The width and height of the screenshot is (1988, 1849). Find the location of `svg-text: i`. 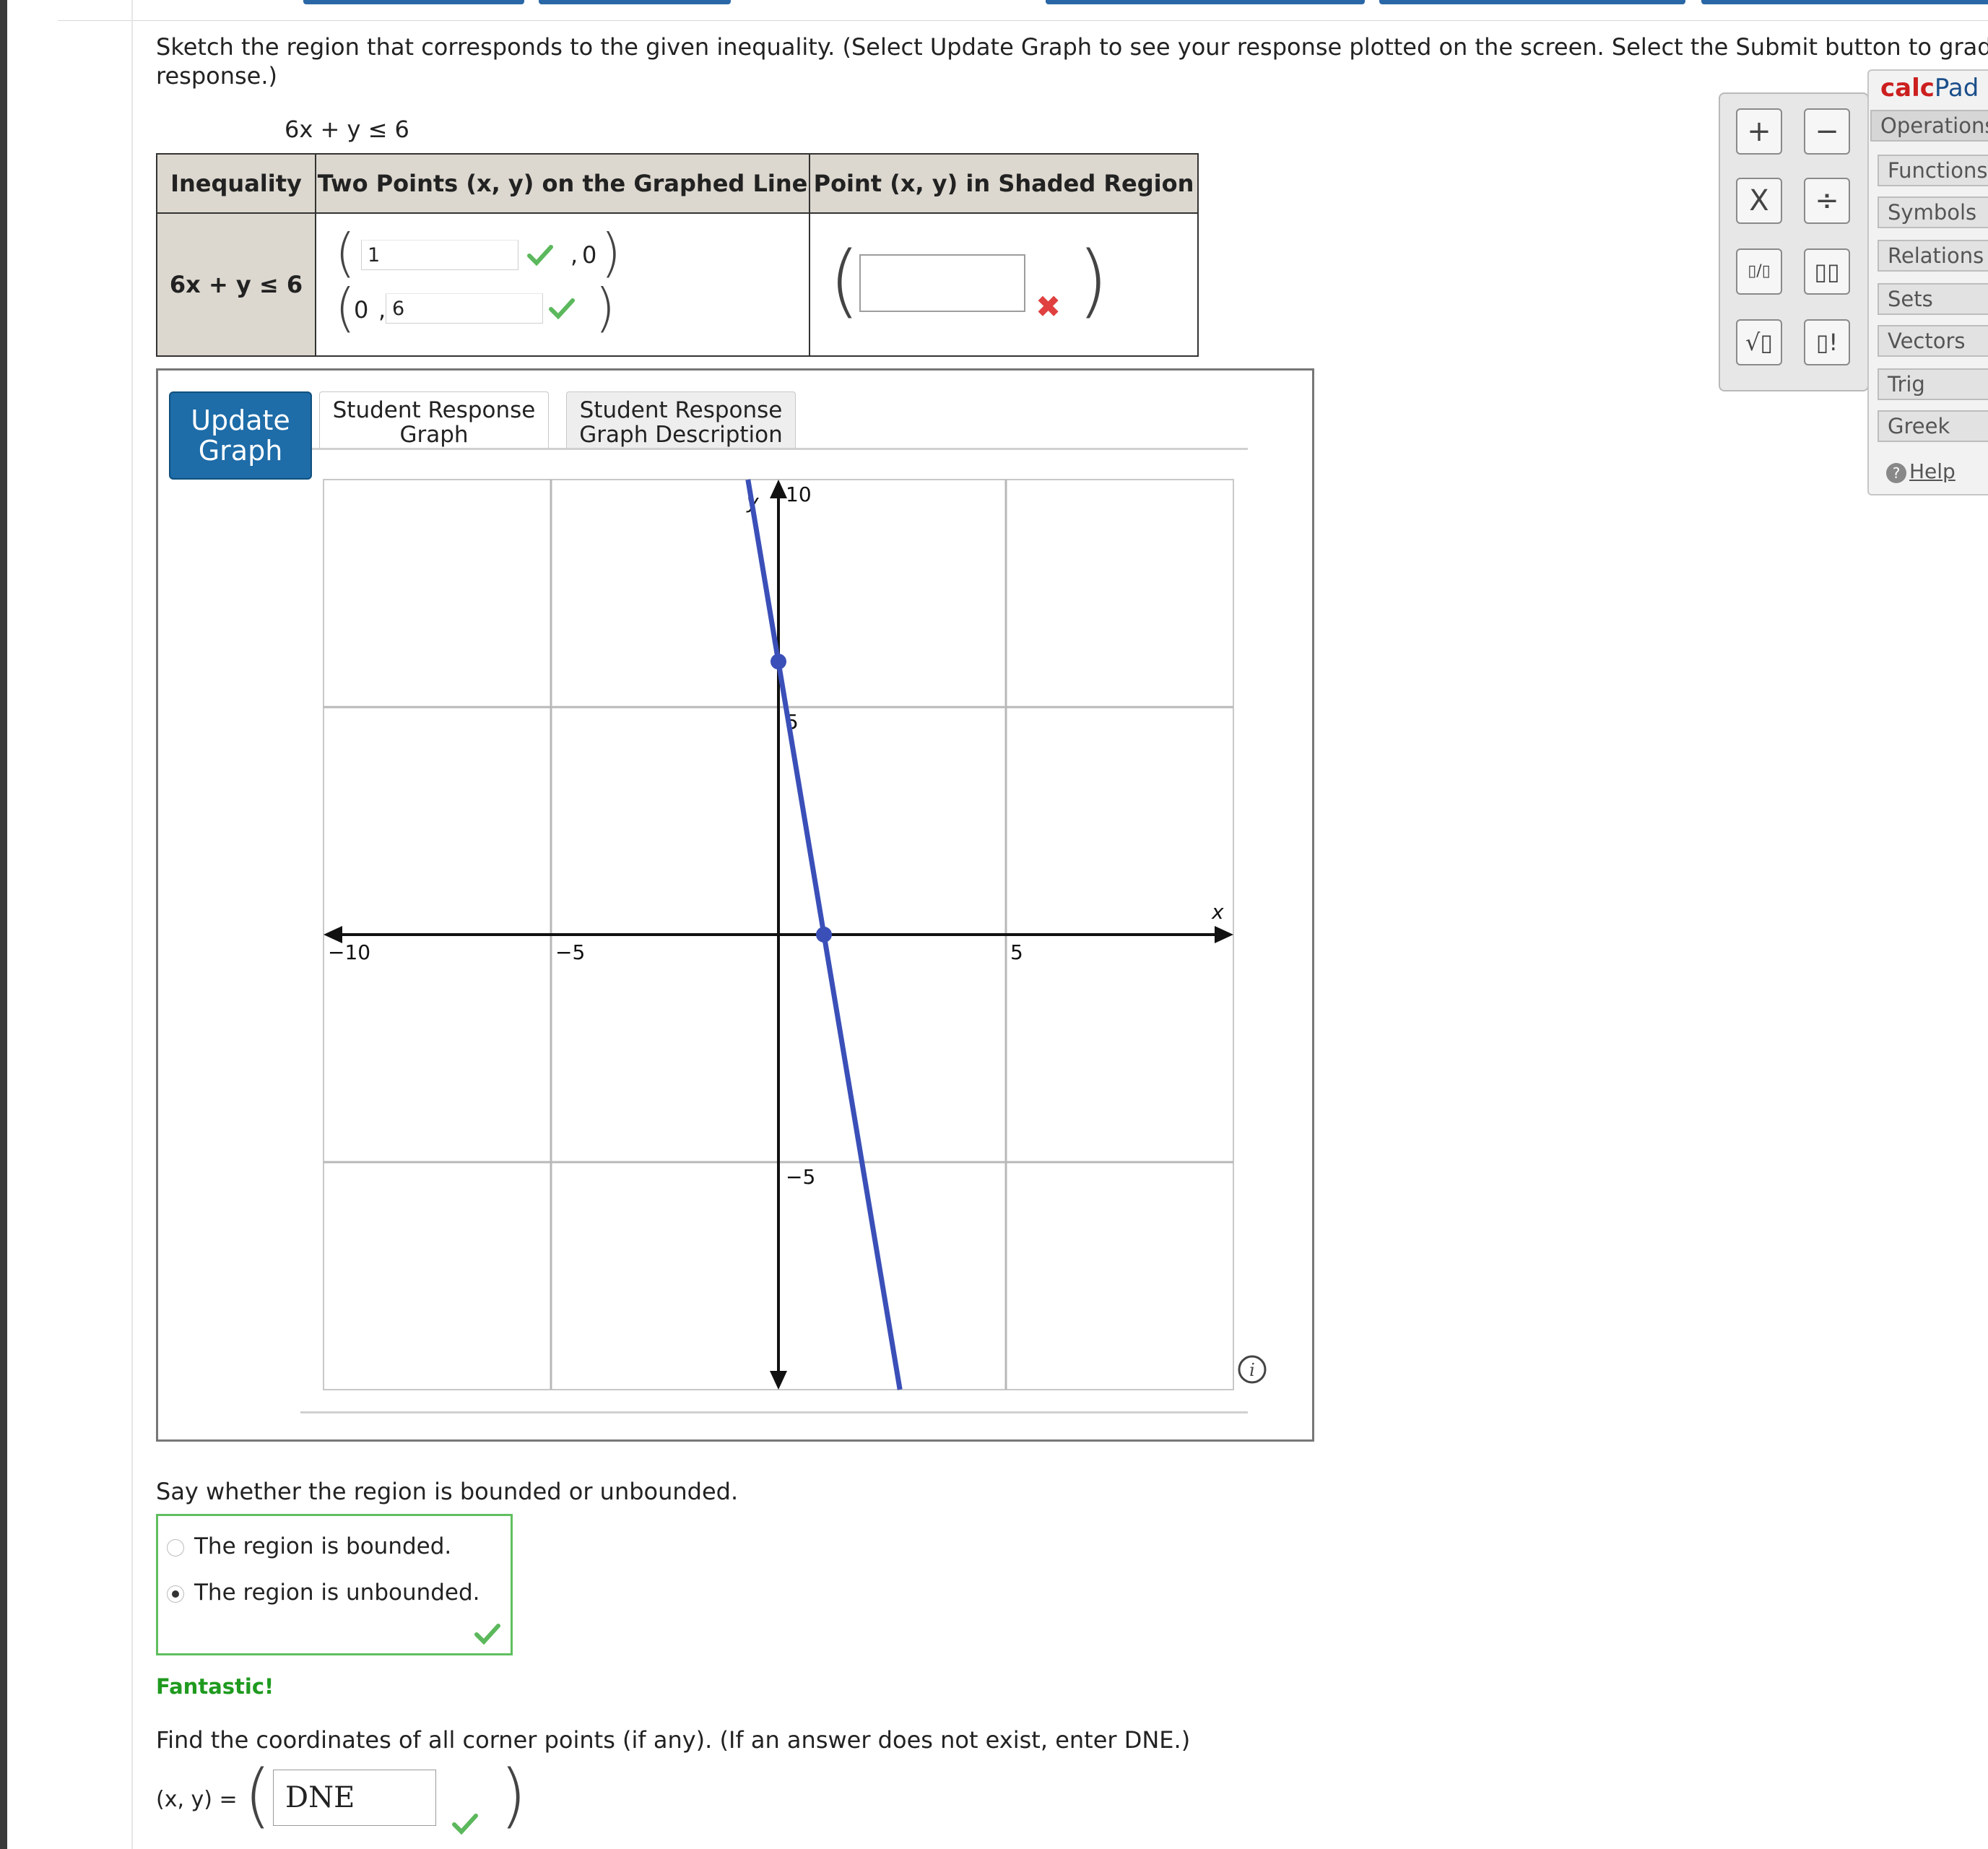

svg-text: i is located at coordinates (1252, 1370).